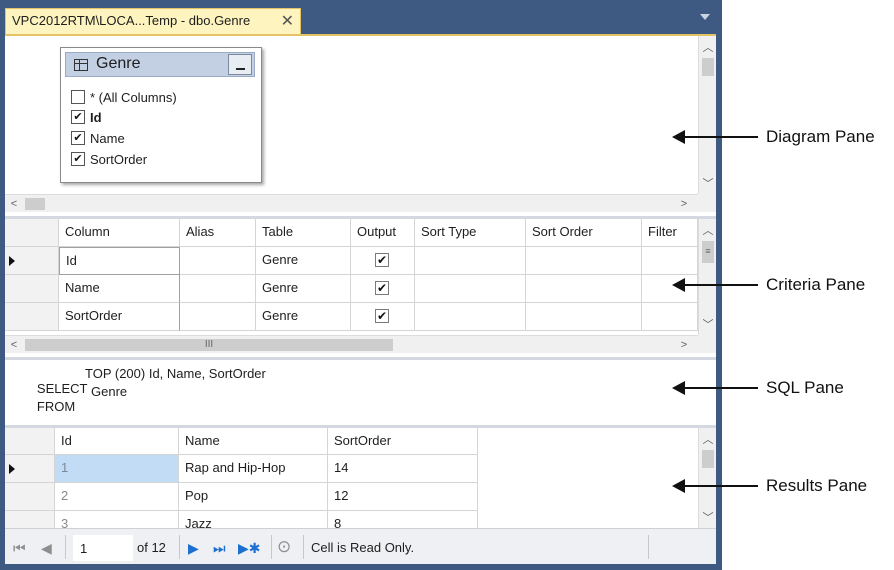  Describe the element at coordinates (284, 547) in the screenshot. I see `stop-icon: ⊙` at that location.